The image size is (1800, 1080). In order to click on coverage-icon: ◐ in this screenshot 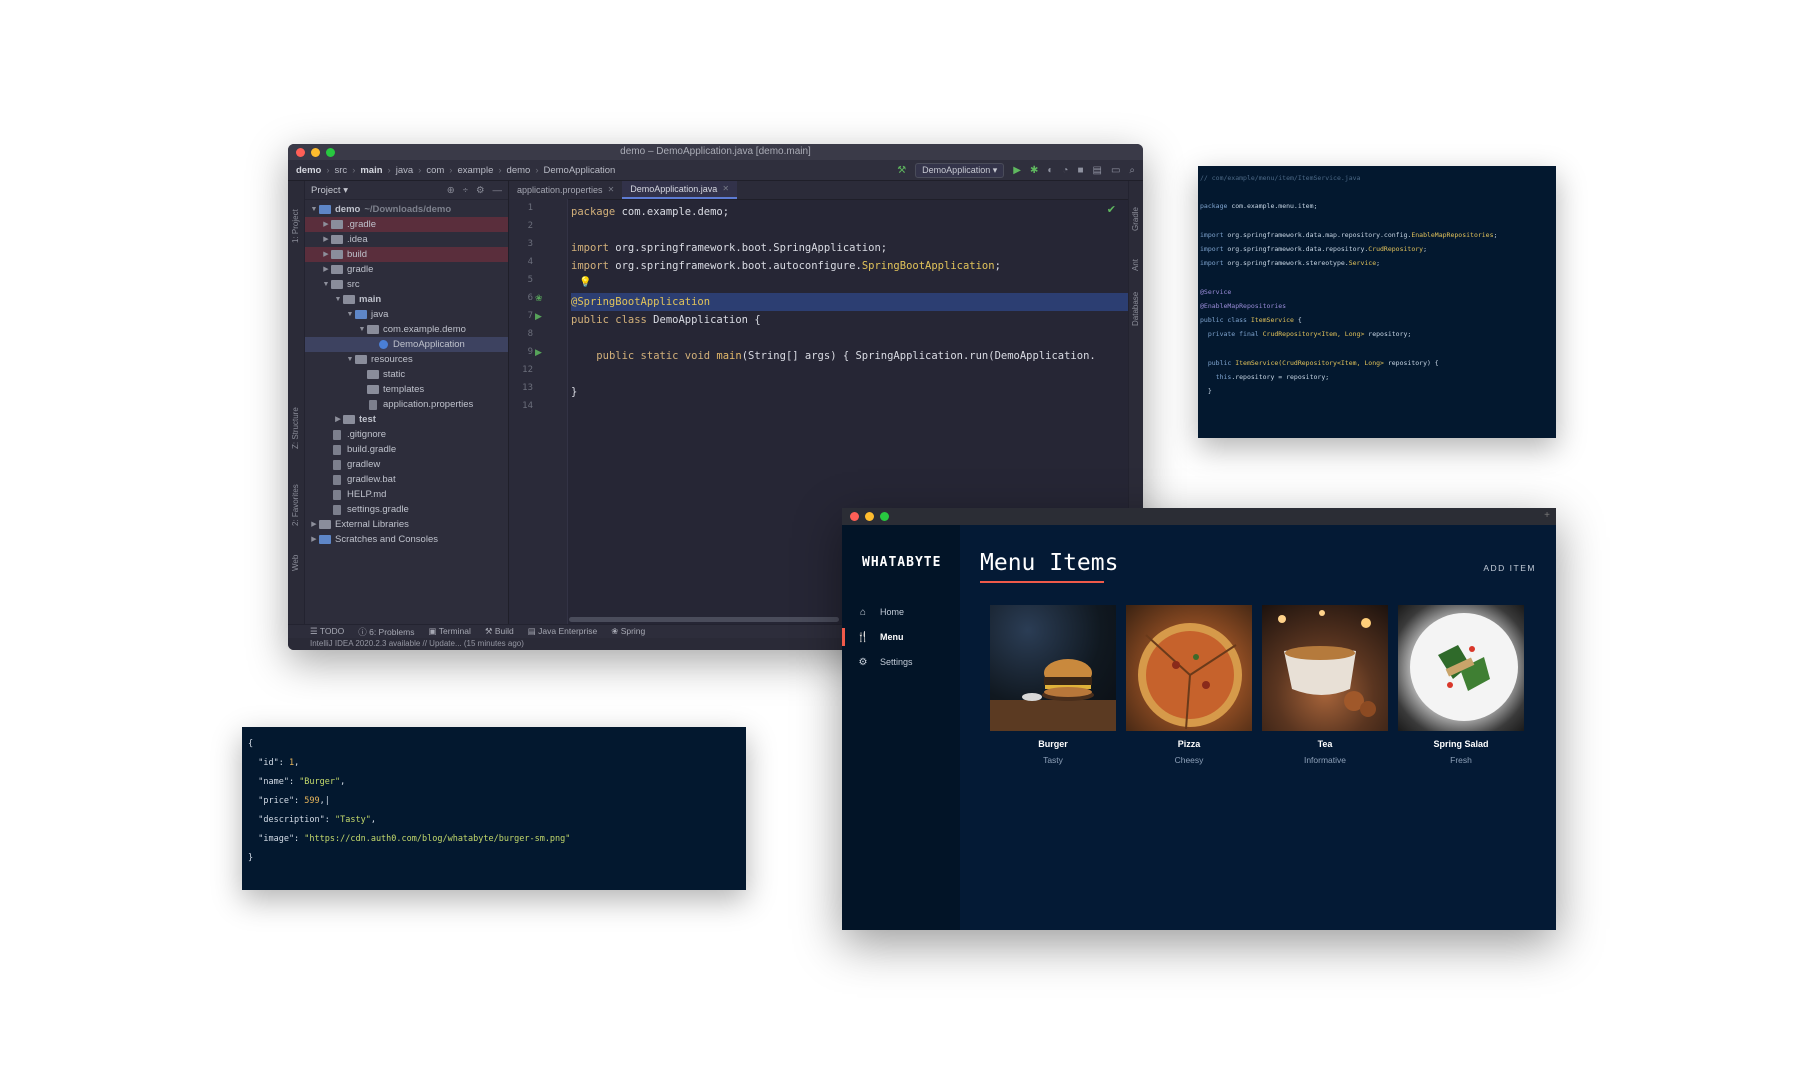, I will do `click(1050, 170)`.